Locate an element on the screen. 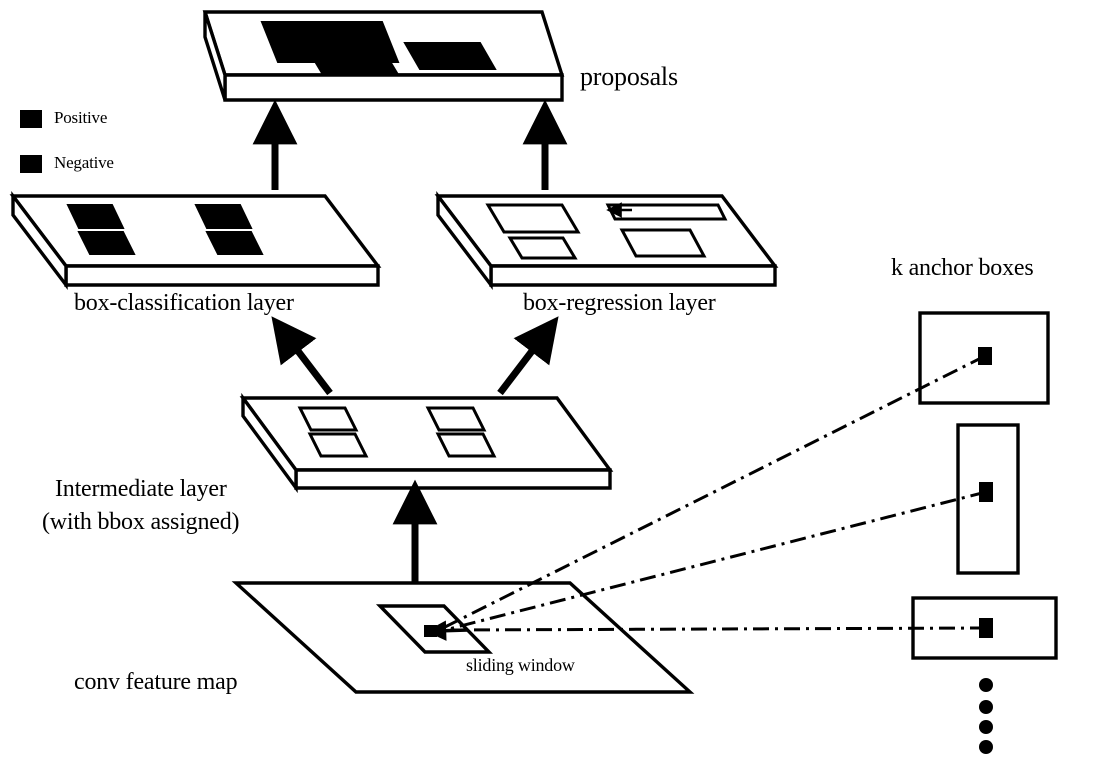 The width and height of the screenshot is (1099, 761). legend-swatch-negative is located at coordinates (31, 164).